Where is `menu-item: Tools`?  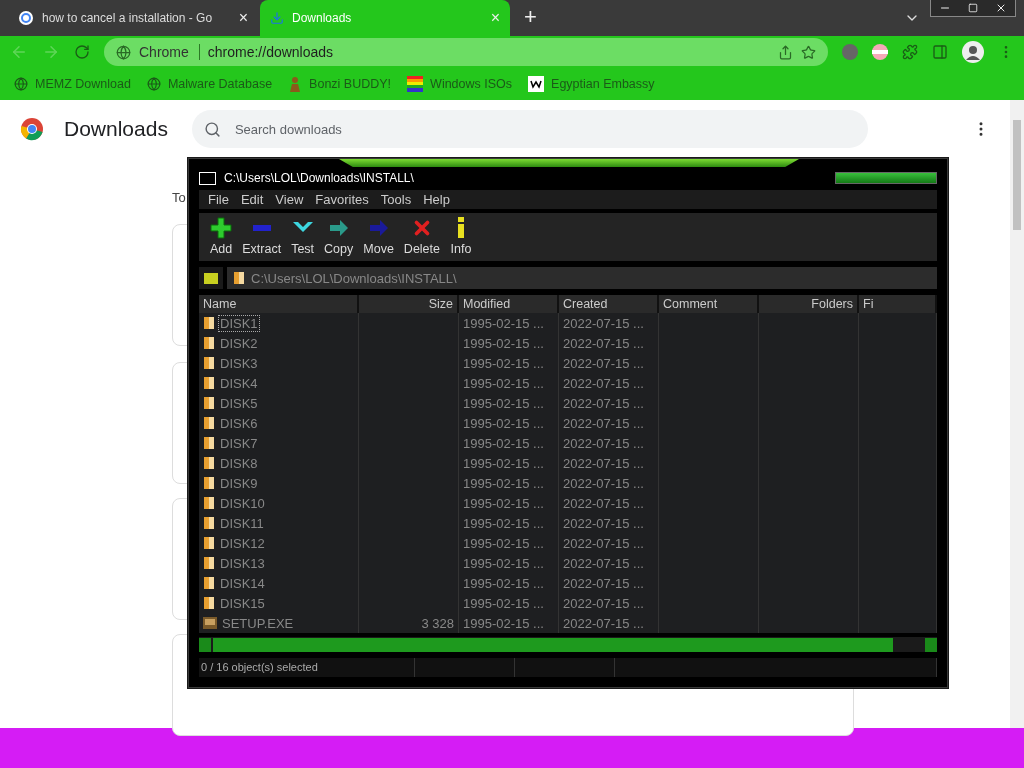 menu-item: Tools is located at coordinates (396, 199).